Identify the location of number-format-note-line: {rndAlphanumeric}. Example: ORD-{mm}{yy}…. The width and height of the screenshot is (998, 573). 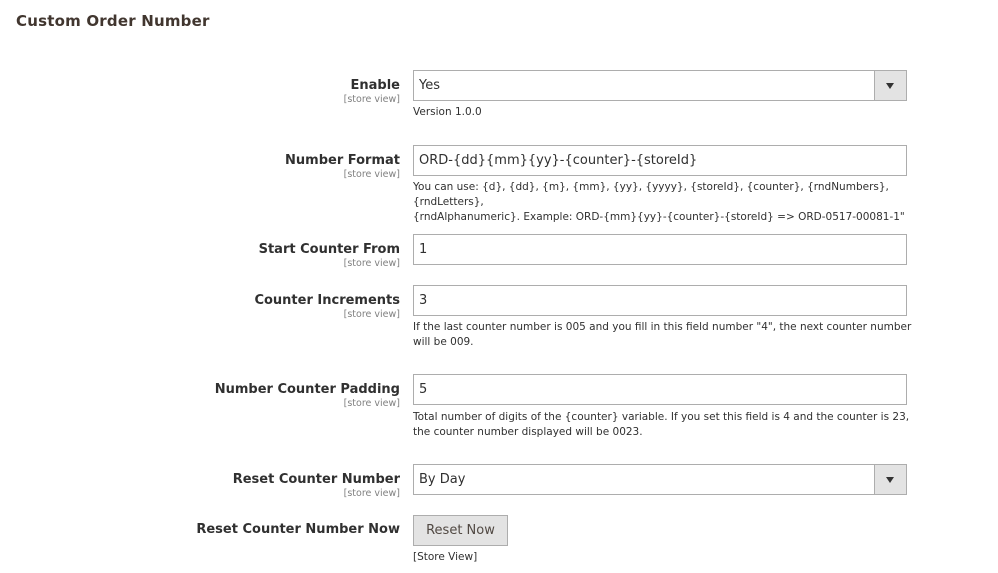
(659, 217).